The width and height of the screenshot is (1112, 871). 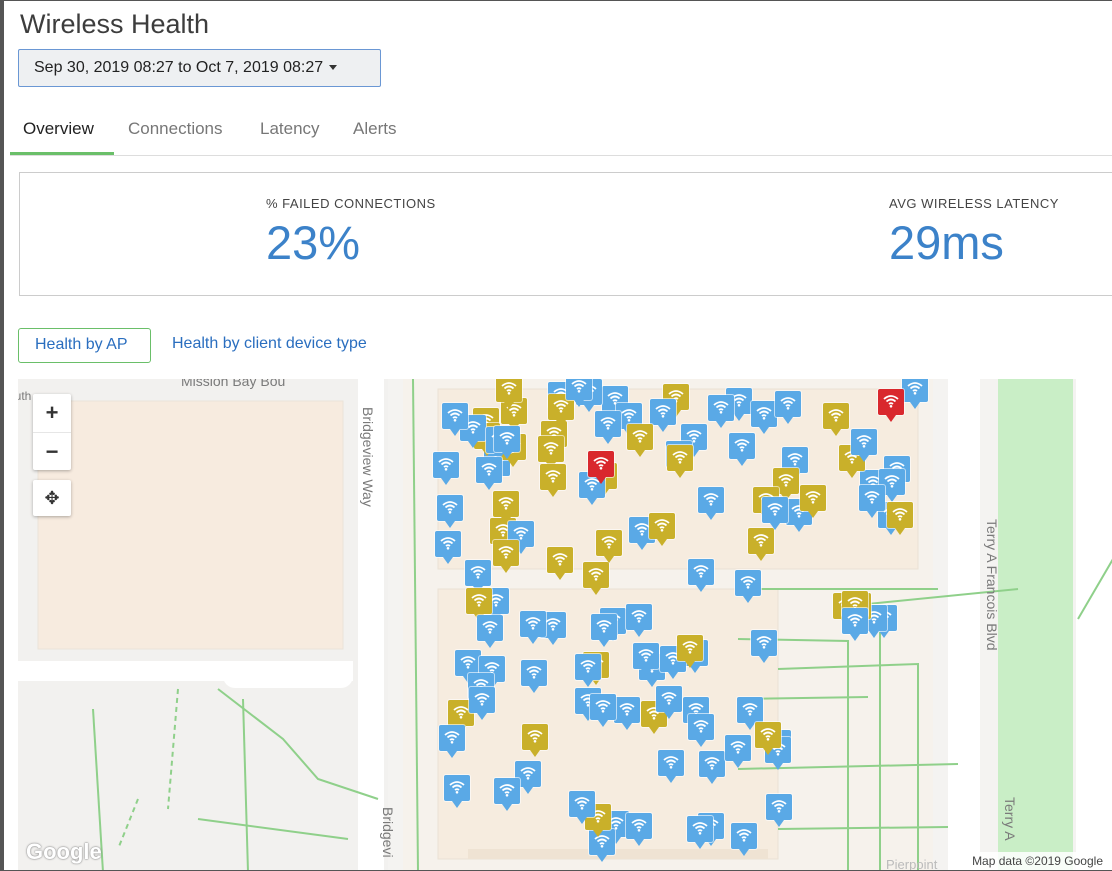 What do you see at coordinates (52, 413) in the screenshot?
I see `zoom-in-button: +` at bounding box center [52, 413].